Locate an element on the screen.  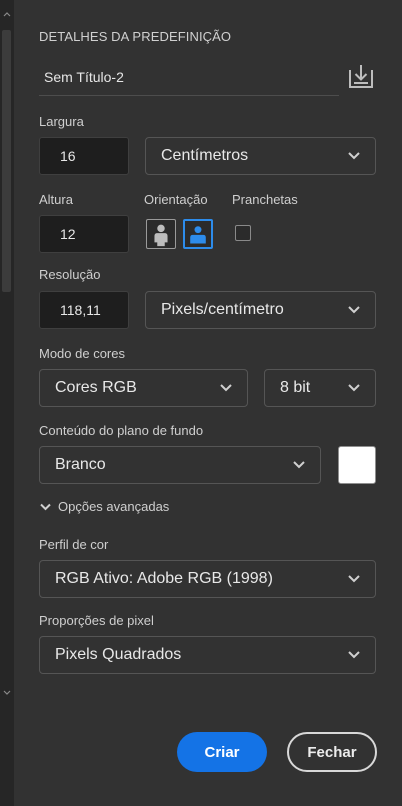
landscape-orientation-icon is located at coordinates (198, 234).